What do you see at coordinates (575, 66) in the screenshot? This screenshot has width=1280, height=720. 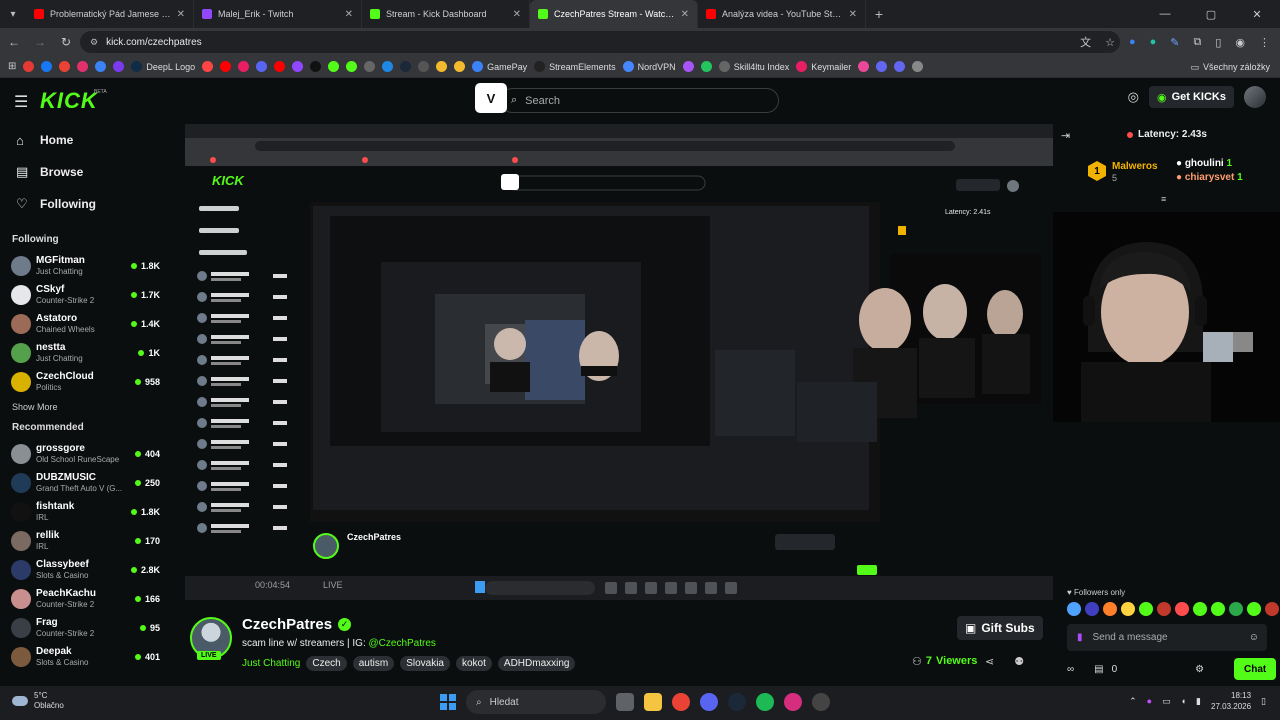 I see `bookmark-item: StreamElements` at bounding box center [575, 66].